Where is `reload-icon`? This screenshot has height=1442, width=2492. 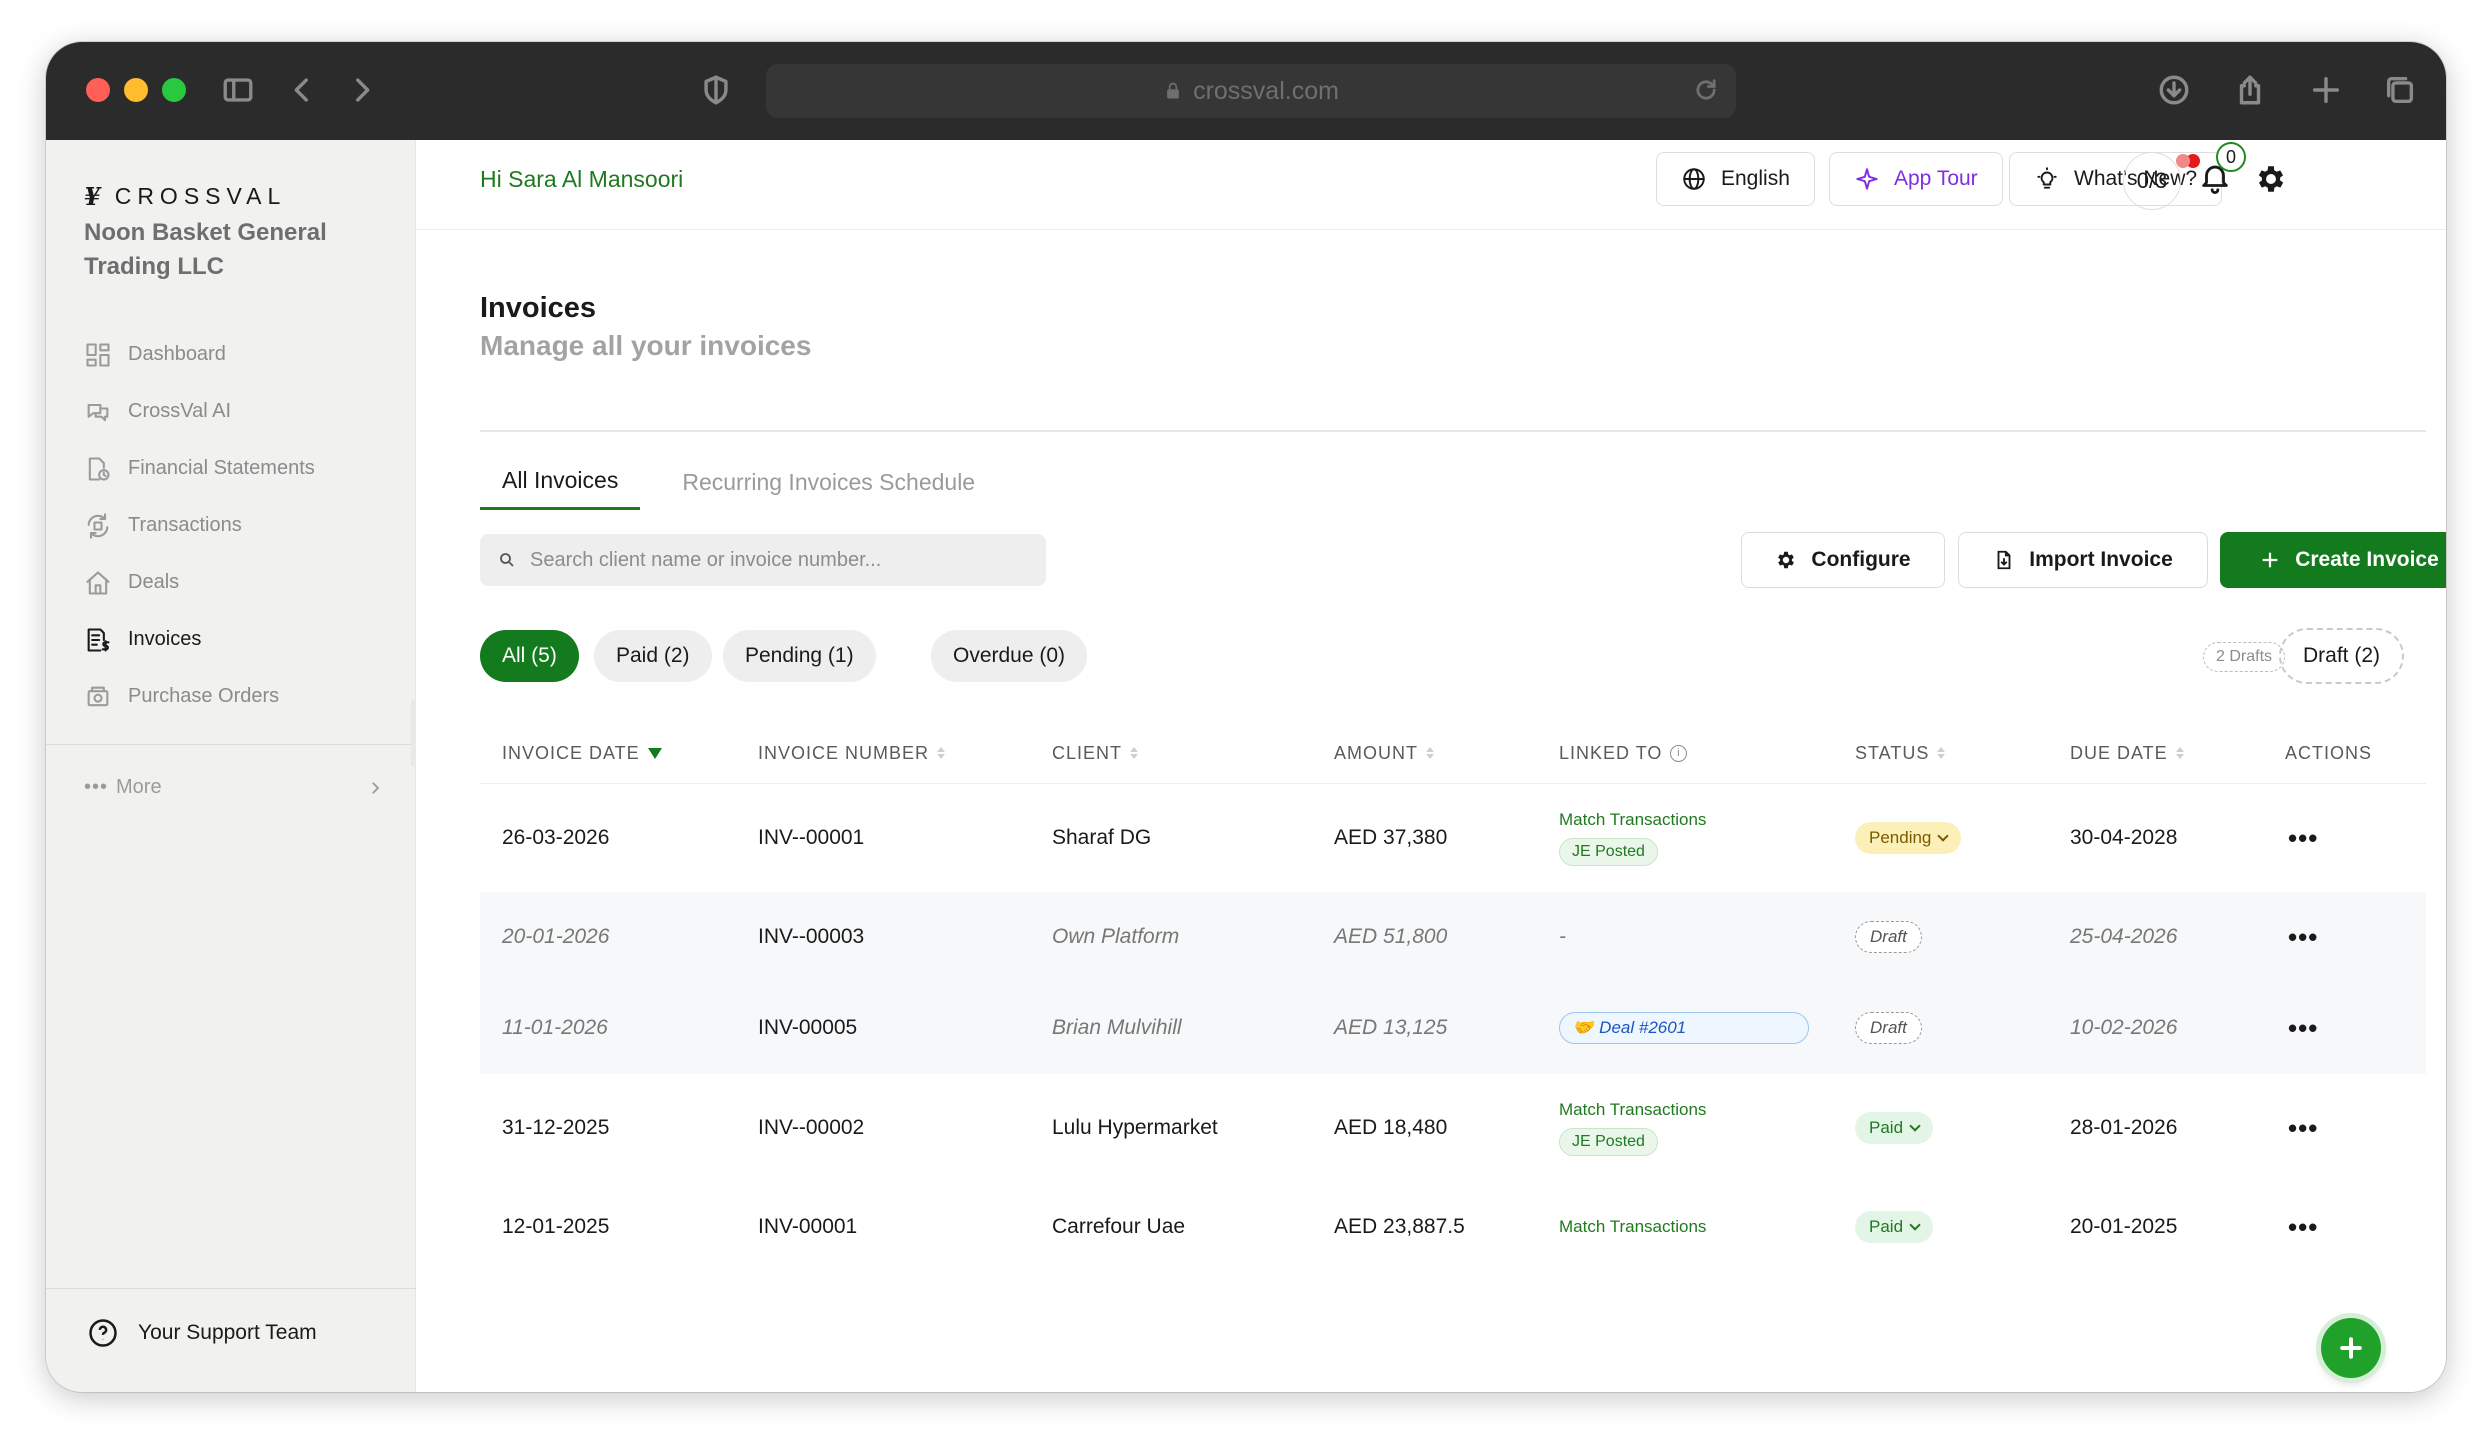
reload-icon is located at coordinates (1707, 91).